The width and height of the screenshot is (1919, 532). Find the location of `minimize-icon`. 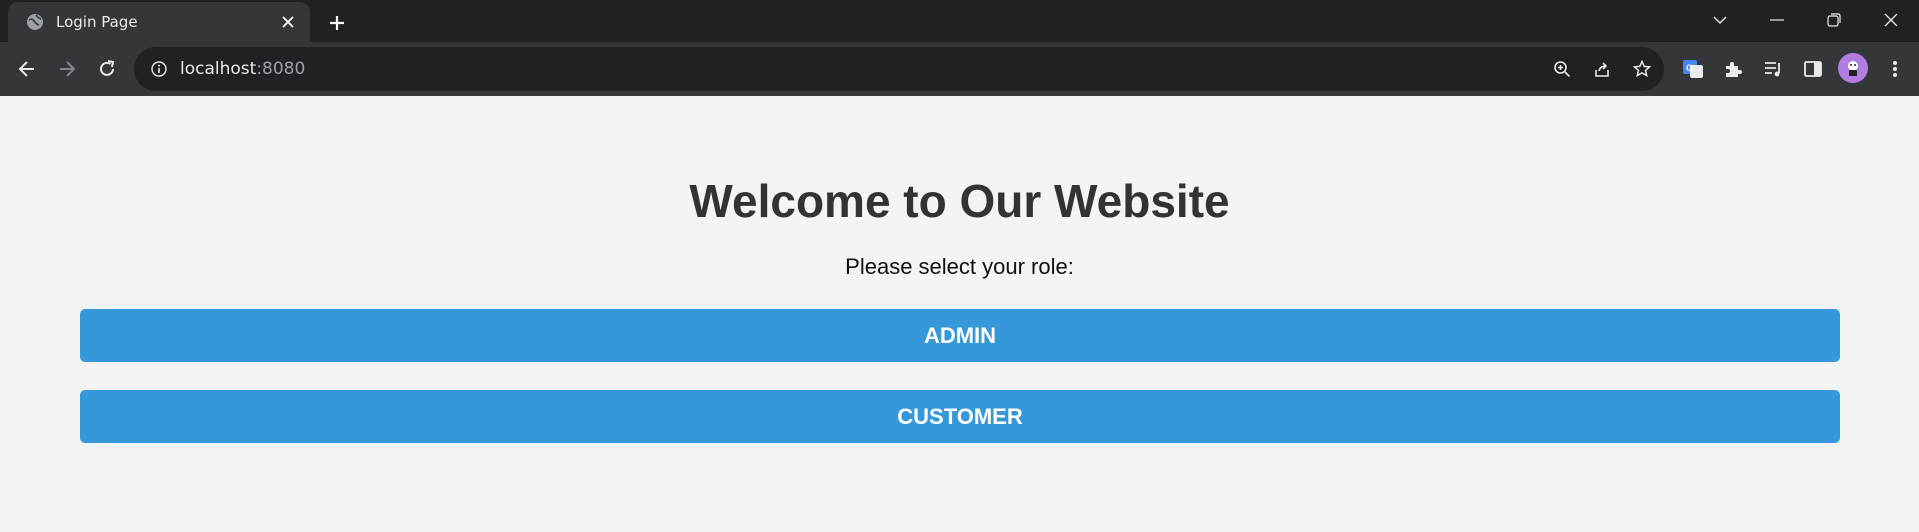

minimize-icon is located at coordinates (1777, 20).